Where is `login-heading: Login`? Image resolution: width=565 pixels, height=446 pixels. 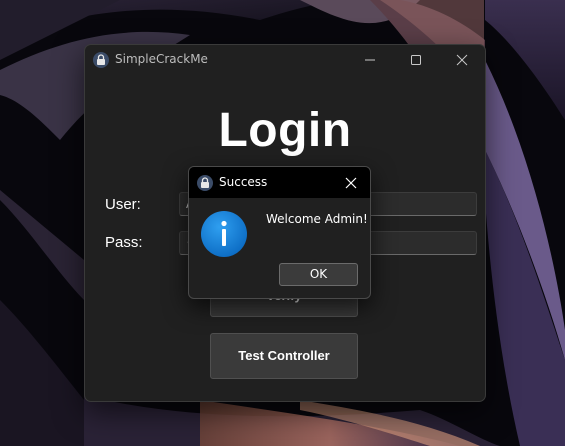
login-heading: Login is located at coordinates (285, 130).